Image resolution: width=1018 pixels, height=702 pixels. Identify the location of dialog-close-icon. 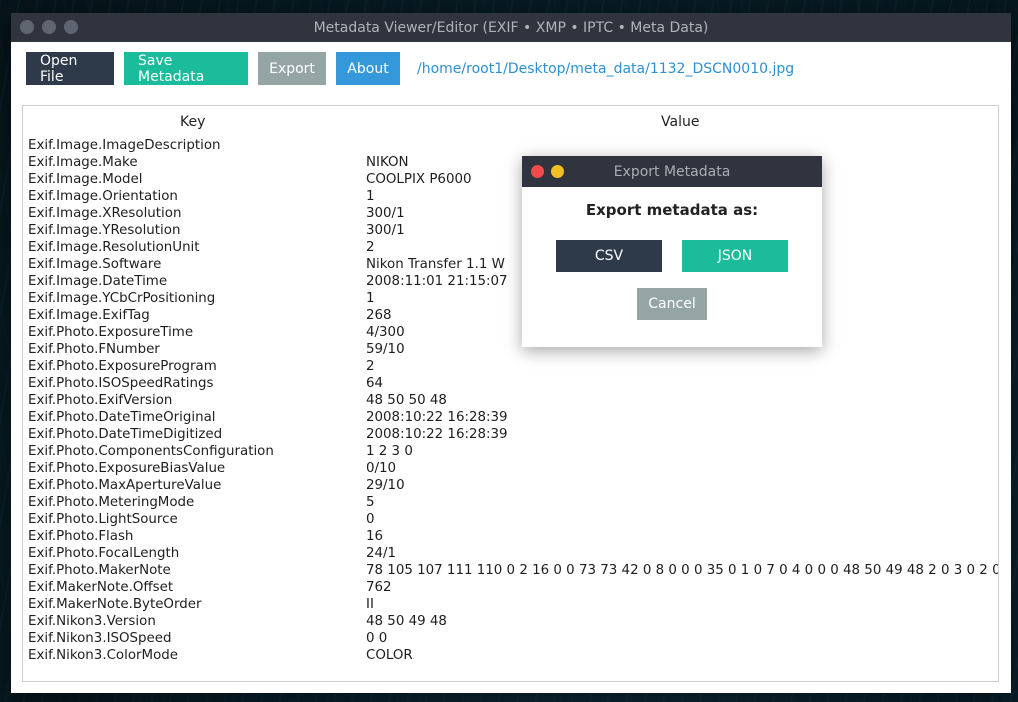
(537, 171).